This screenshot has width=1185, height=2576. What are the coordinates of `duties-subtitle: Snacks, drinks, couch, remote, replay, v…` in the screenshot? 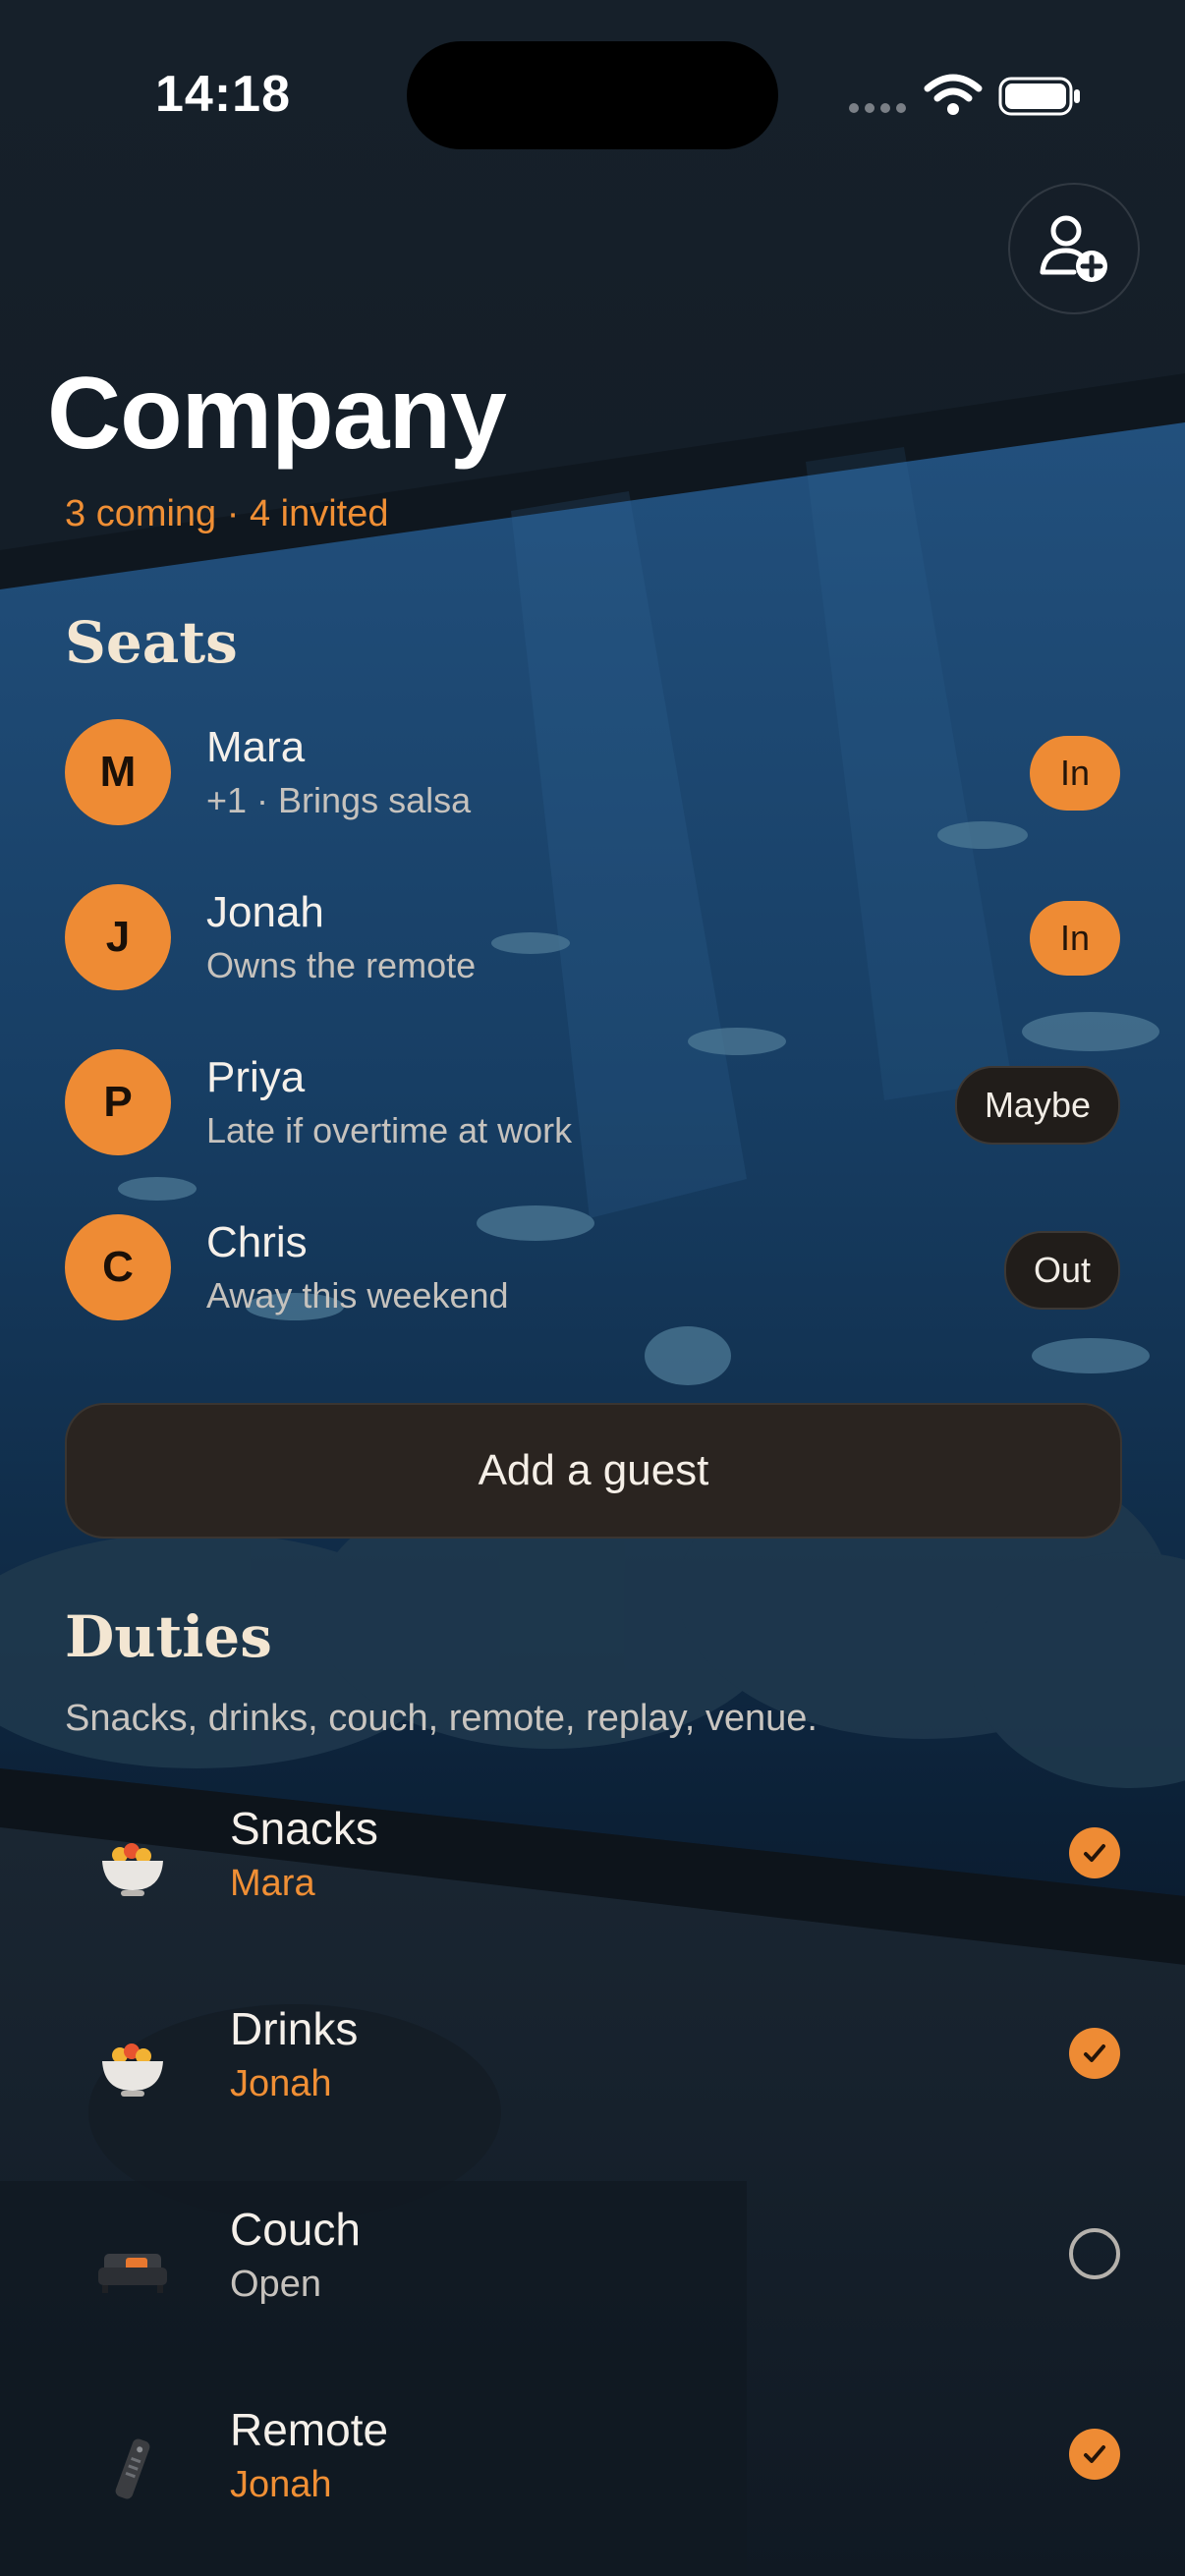 It's located at (442, 1718).